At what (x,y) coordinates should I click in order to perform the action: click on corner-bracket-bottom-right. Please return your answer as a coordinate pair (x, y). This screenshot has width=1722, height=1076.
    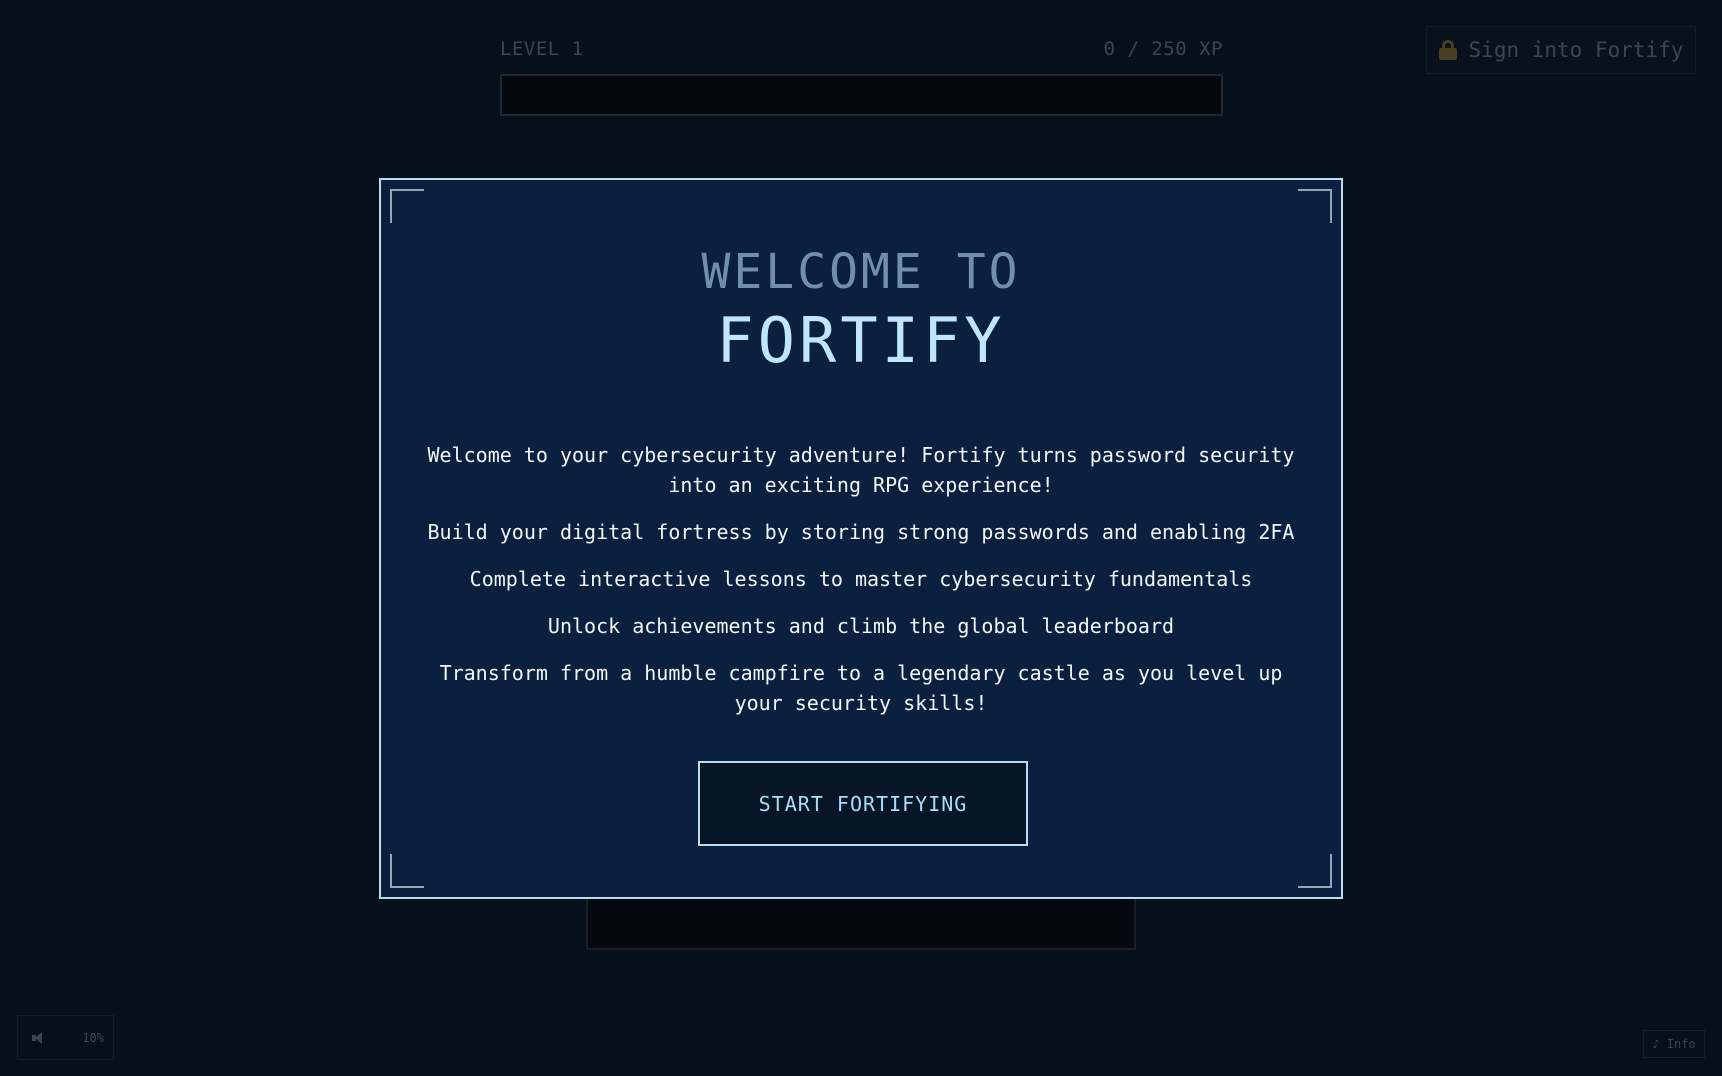
    Looking at the image, I should click on (1315, 871).